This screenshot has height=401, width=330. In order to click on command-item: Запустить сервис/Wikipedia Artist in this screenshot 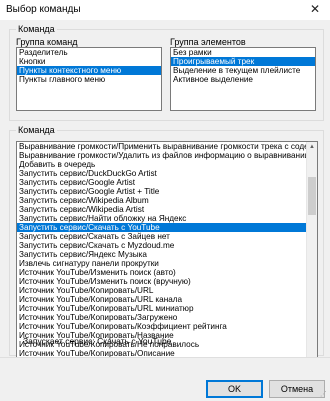, I will do `click(167, 209)`.